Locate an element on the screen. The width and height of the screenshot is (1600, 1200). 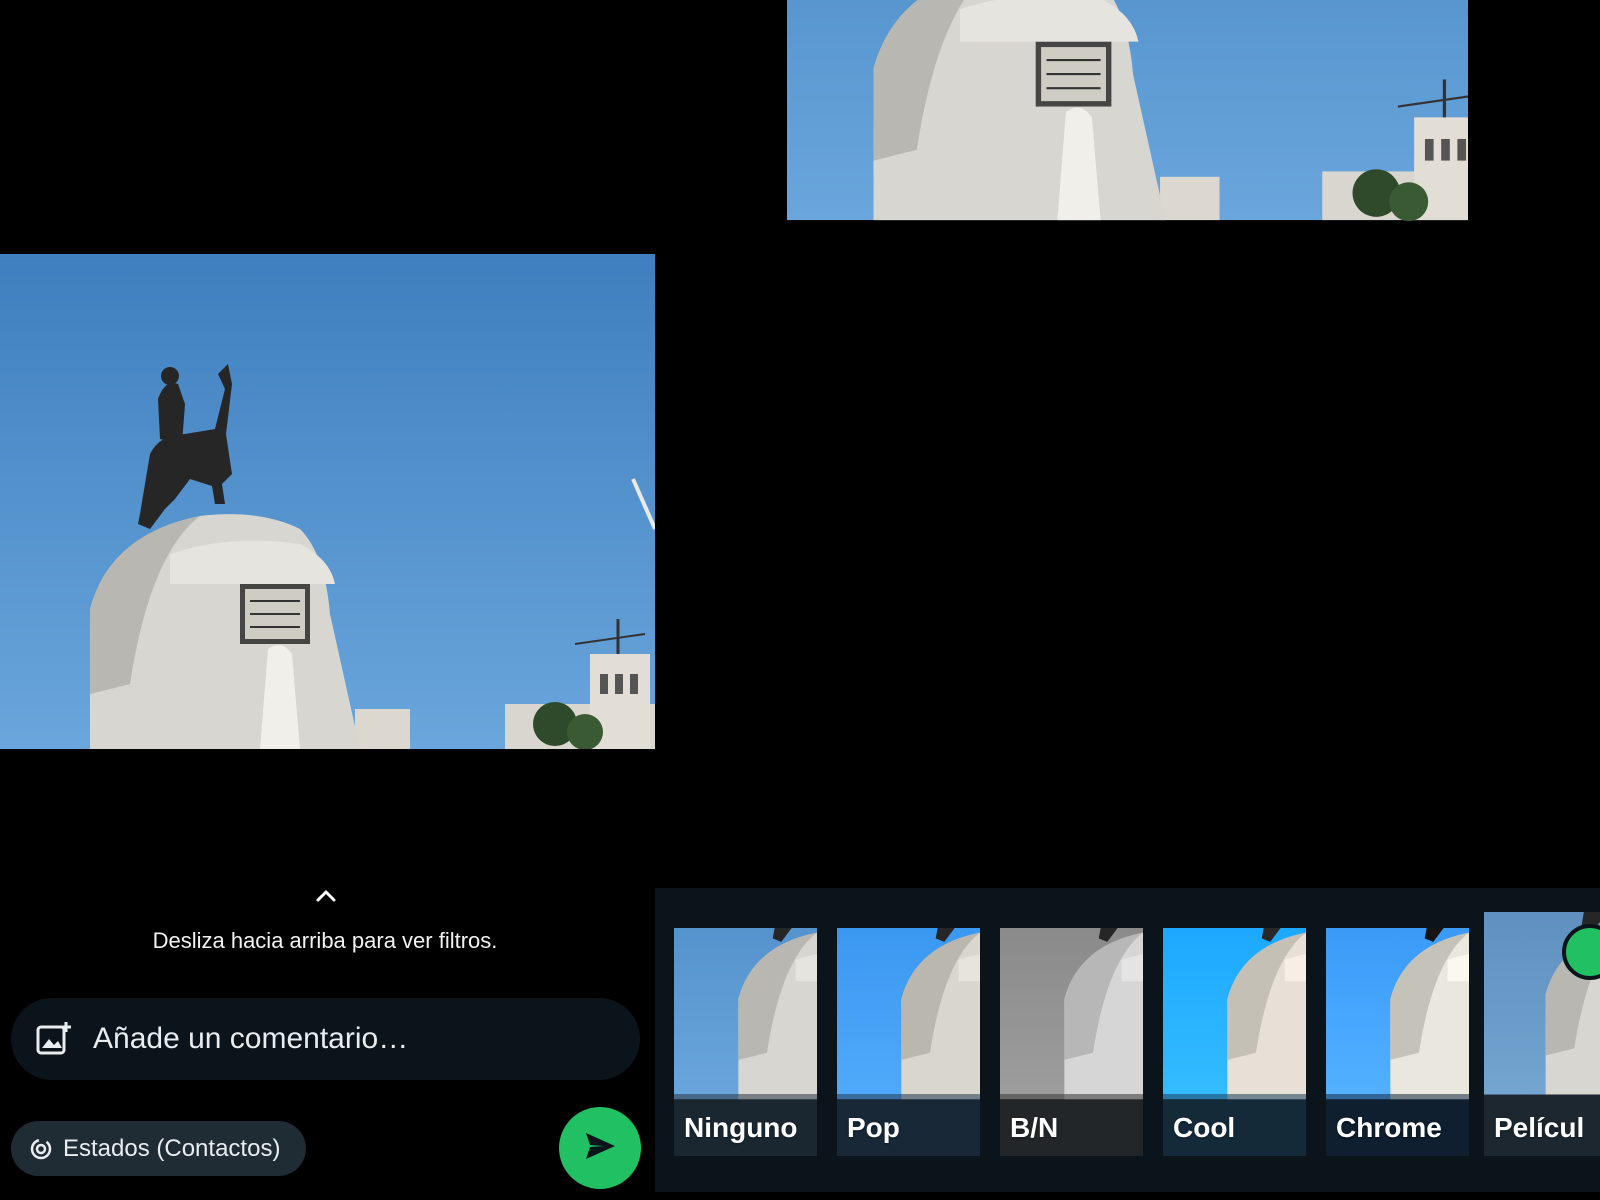
filter-label: B/N is located at coordinates (1034, 1127).